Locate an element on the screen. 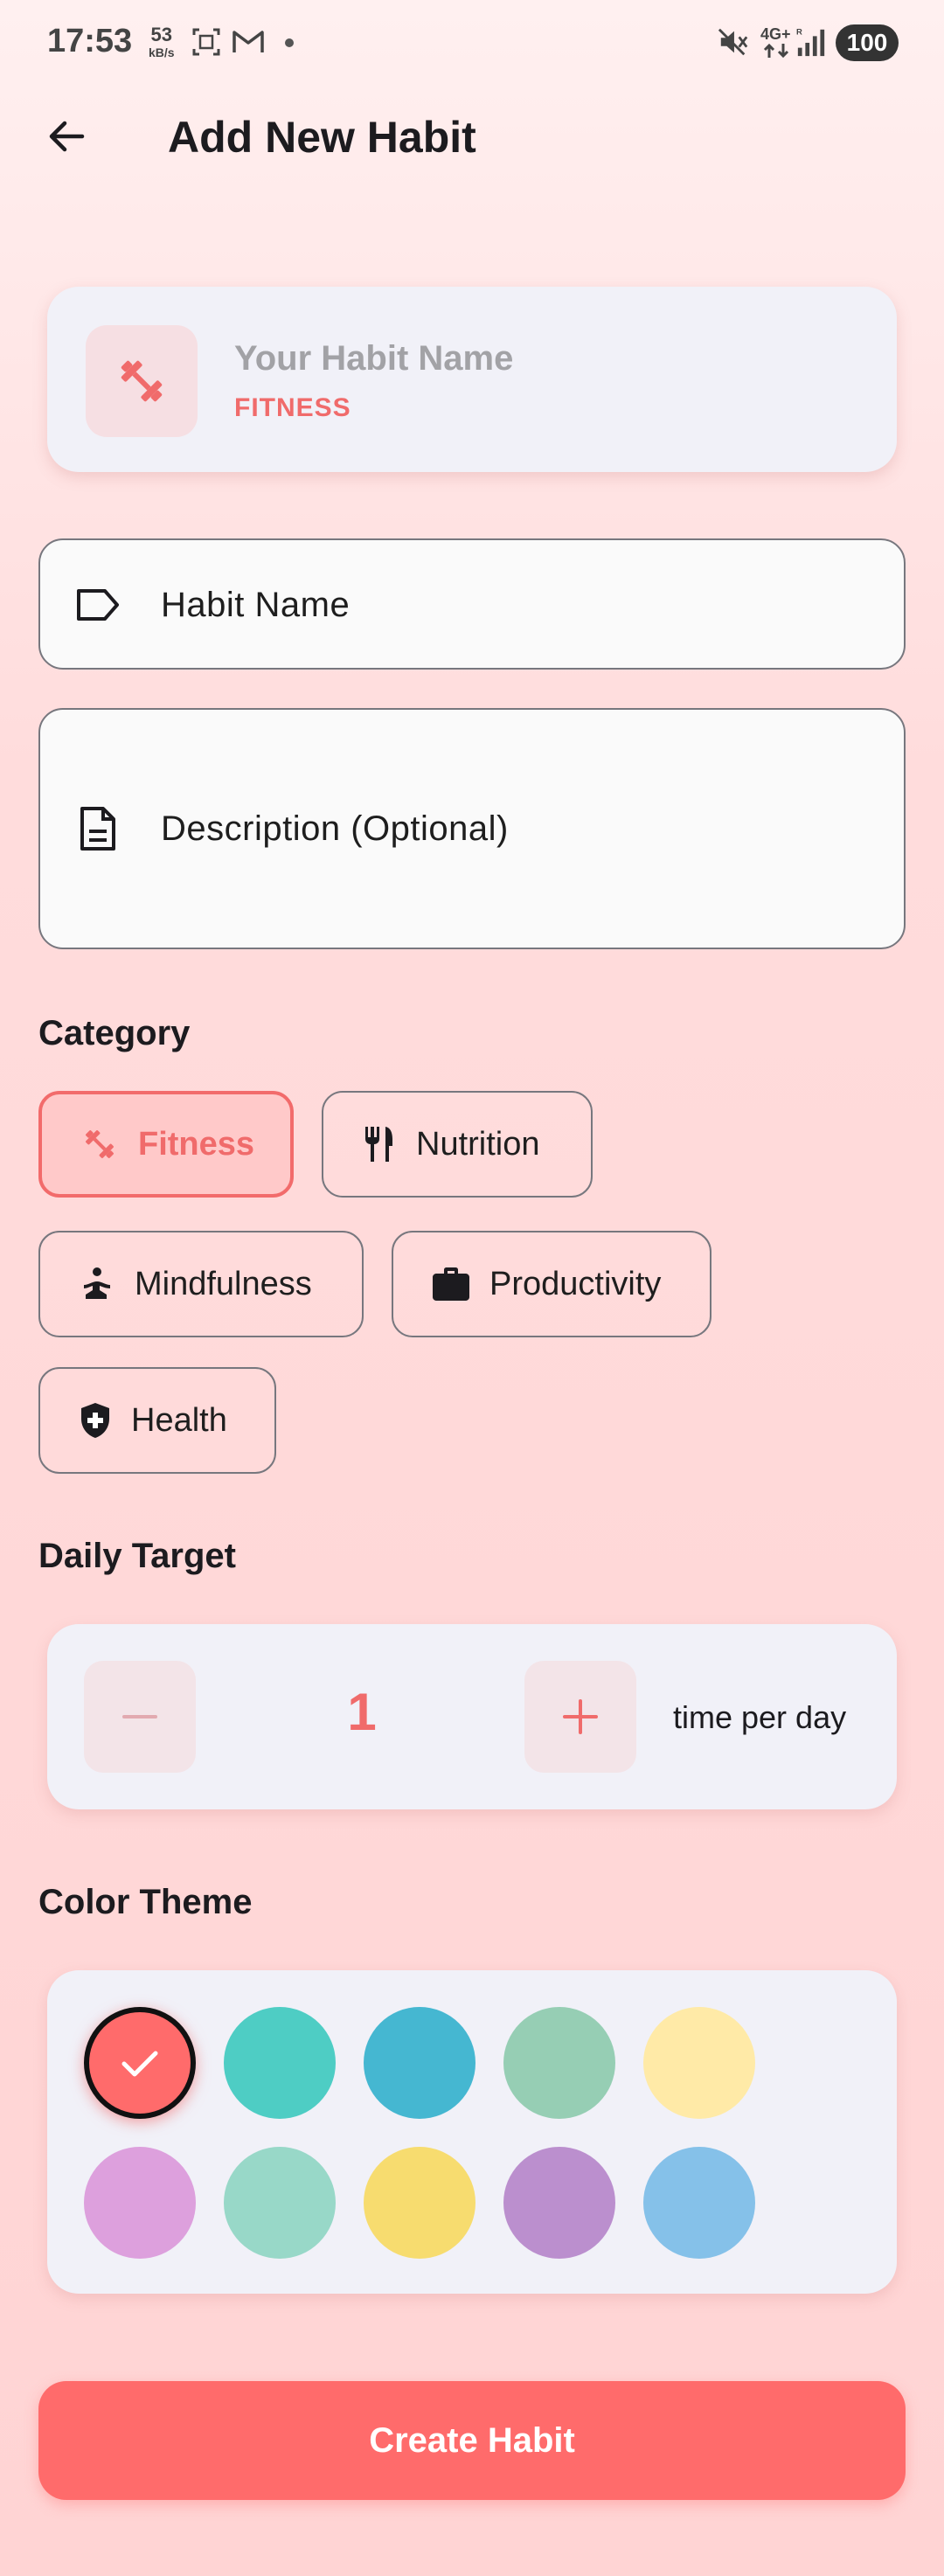  chip-productivity: Productivity is located at coordinates (552, 1284).